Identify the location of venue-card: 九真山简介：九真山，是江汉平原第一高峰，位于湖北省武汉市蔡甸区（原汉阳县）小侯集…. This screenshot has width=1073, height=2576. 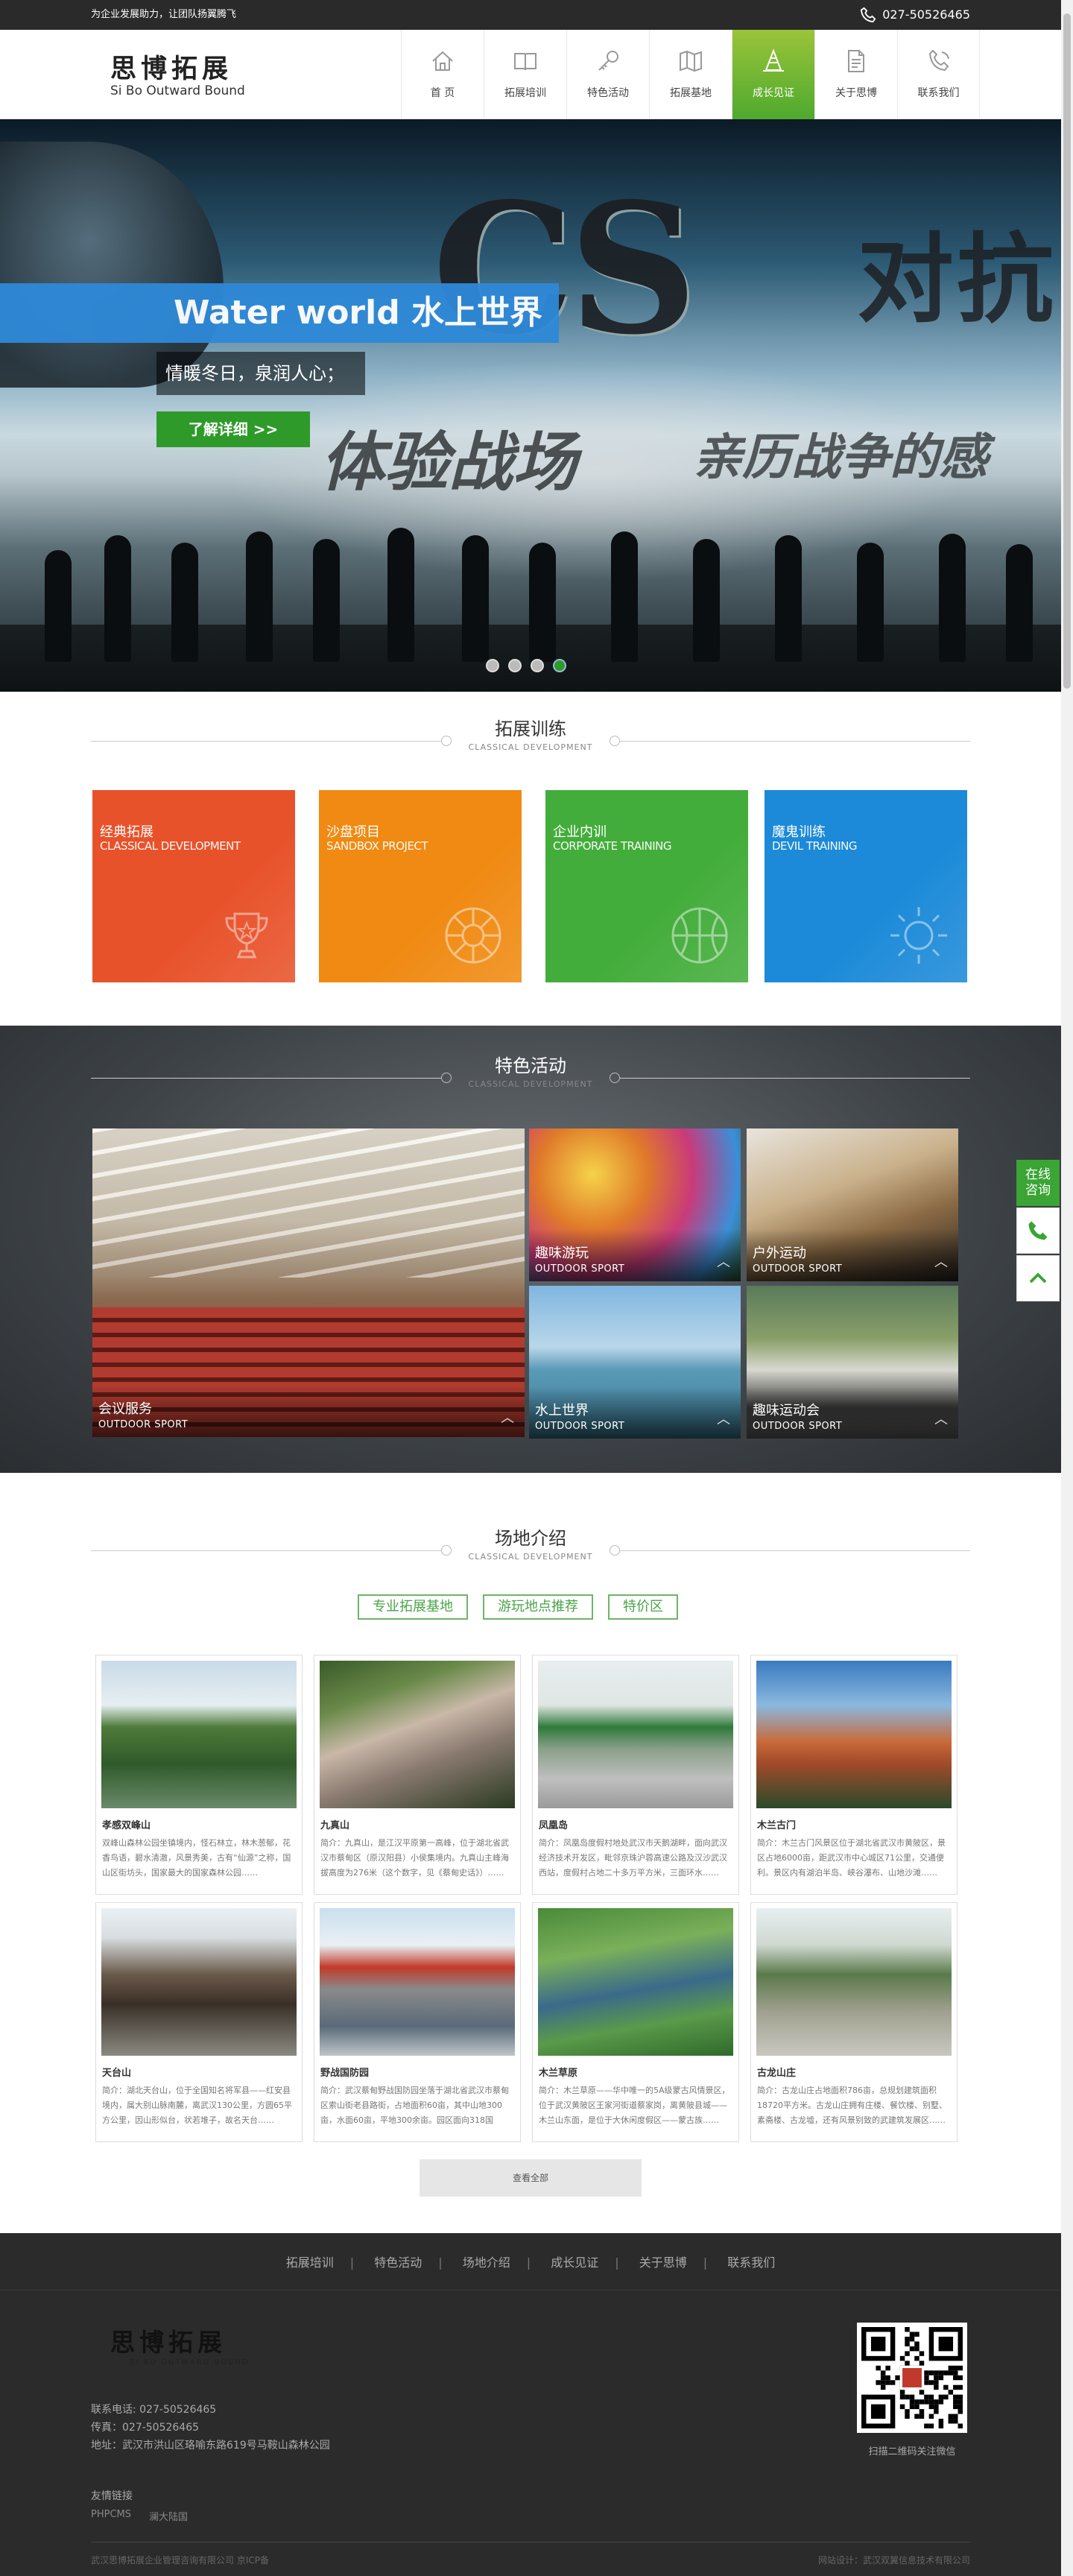
(417, 1775).